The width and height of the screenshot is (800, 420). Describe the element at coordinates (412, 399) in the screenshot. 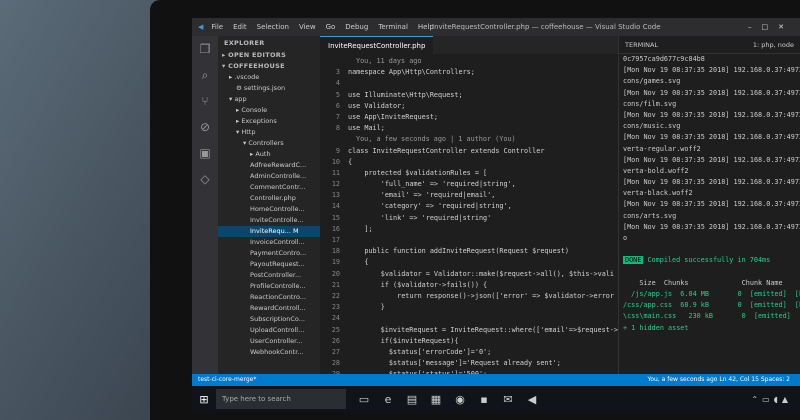

I see `folder-icon: ▤` at that location.